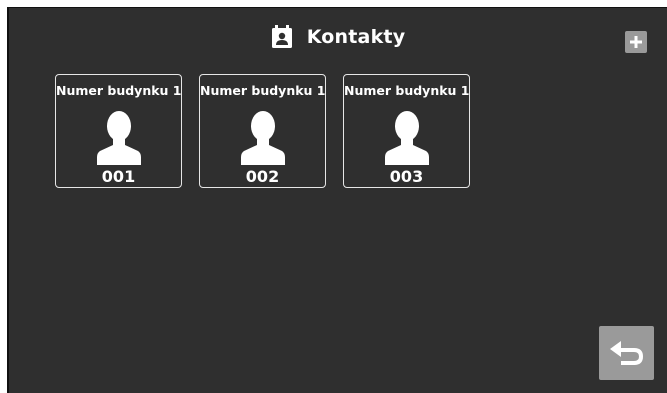  What do you see at coordinates (262, 176) in the screenshot?
I see `contact-number: 002` at bounding box center [262, 176].